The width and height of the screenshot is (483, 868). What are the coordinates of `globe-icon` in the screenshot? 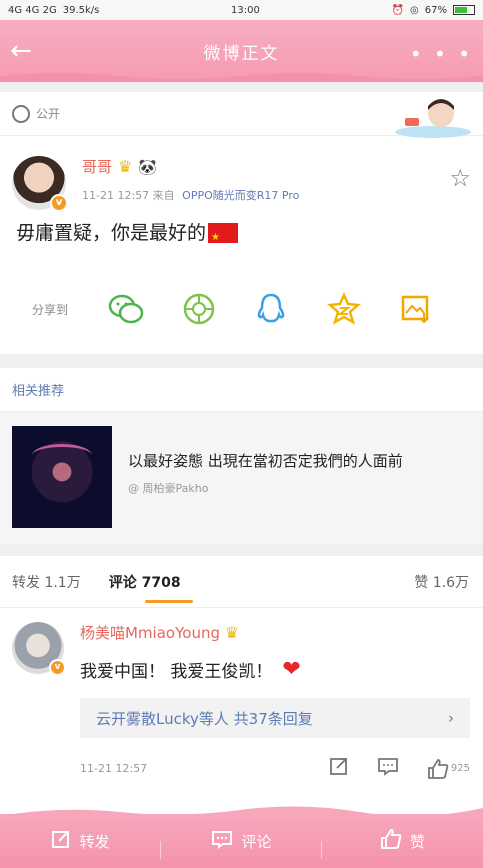 It's located at (21, 113).